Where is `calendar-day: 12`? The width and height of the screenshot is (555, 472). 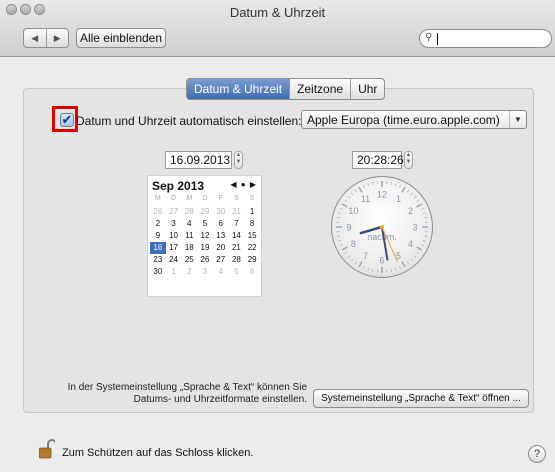
calendar-day: 12 is located at coordinates (205, 236).